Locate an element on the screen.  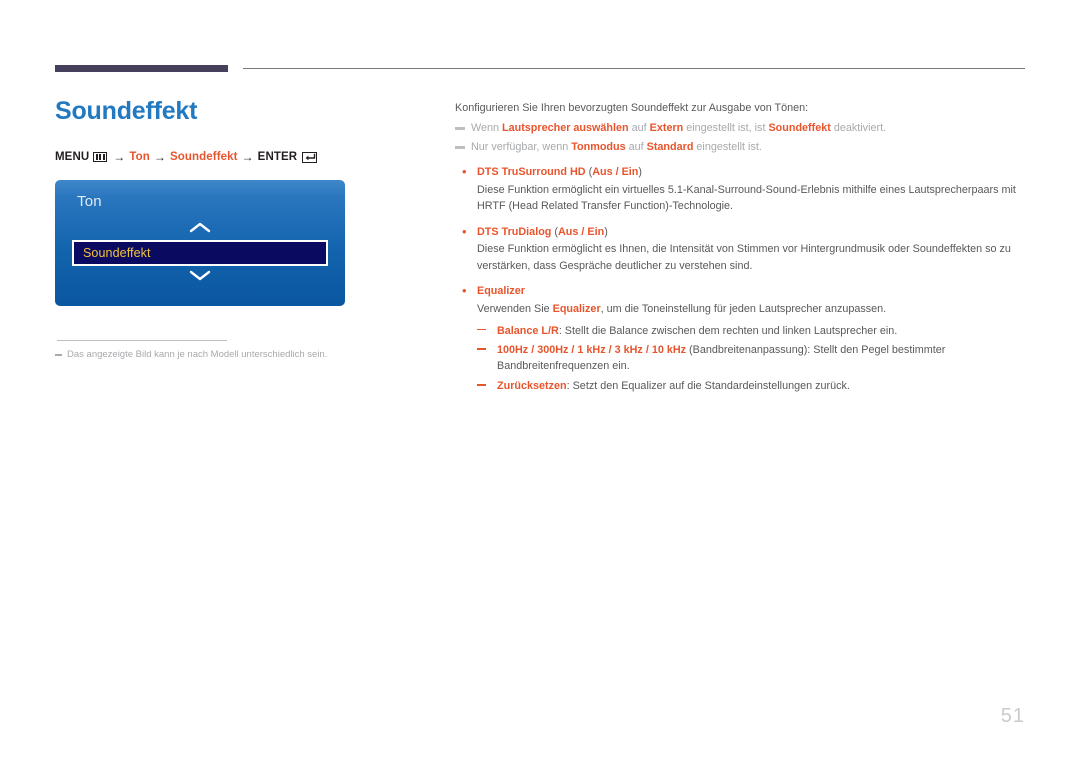
chevron-up-icon is located at coordinates (200, 229).